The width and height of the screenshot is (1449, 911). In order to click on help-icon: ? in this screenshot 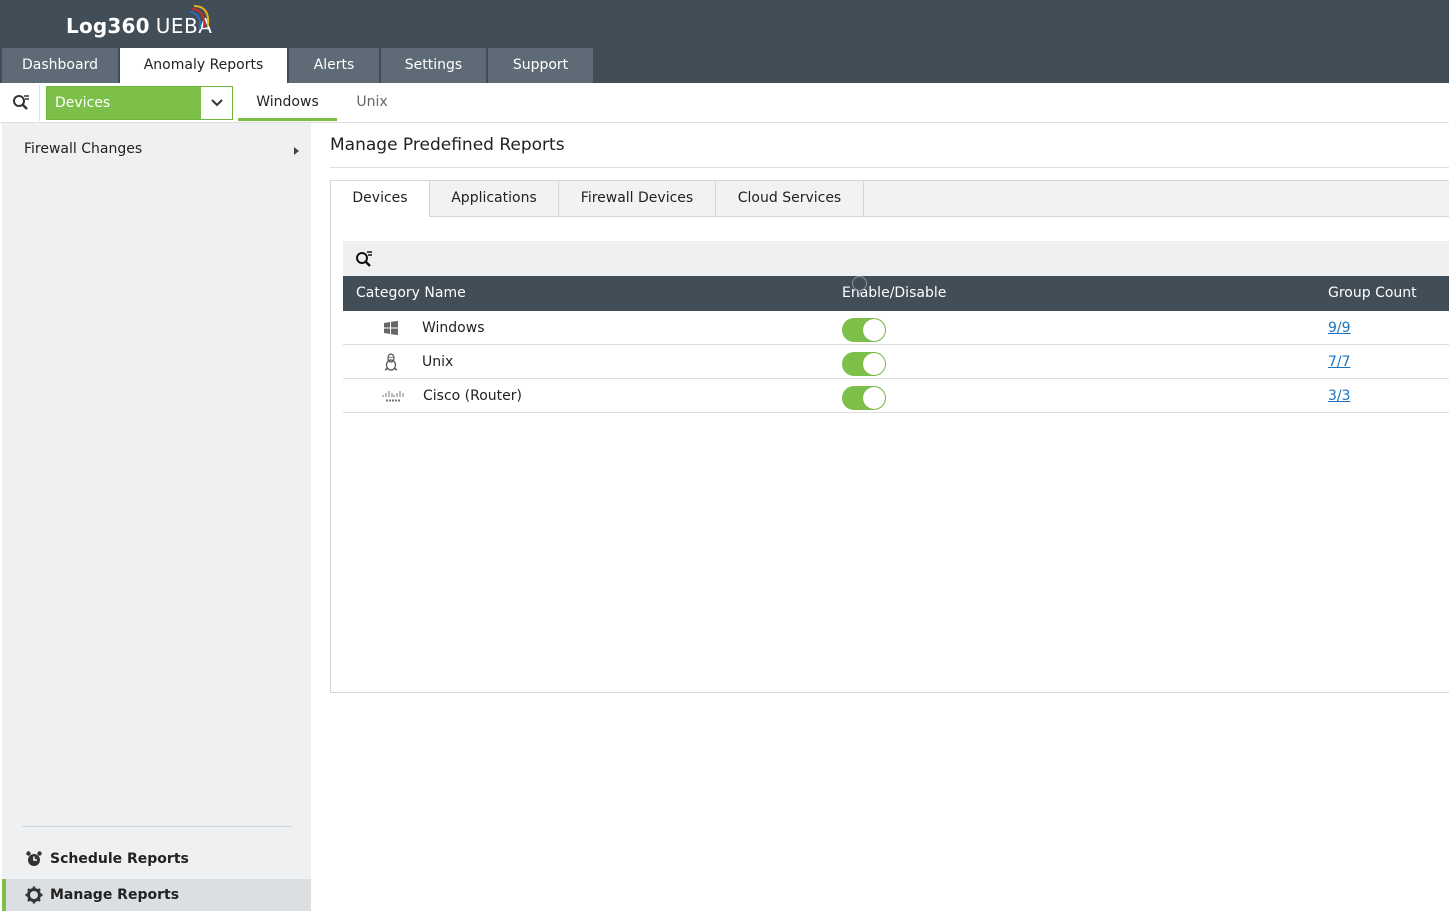, I will do `click(859, 288)`.